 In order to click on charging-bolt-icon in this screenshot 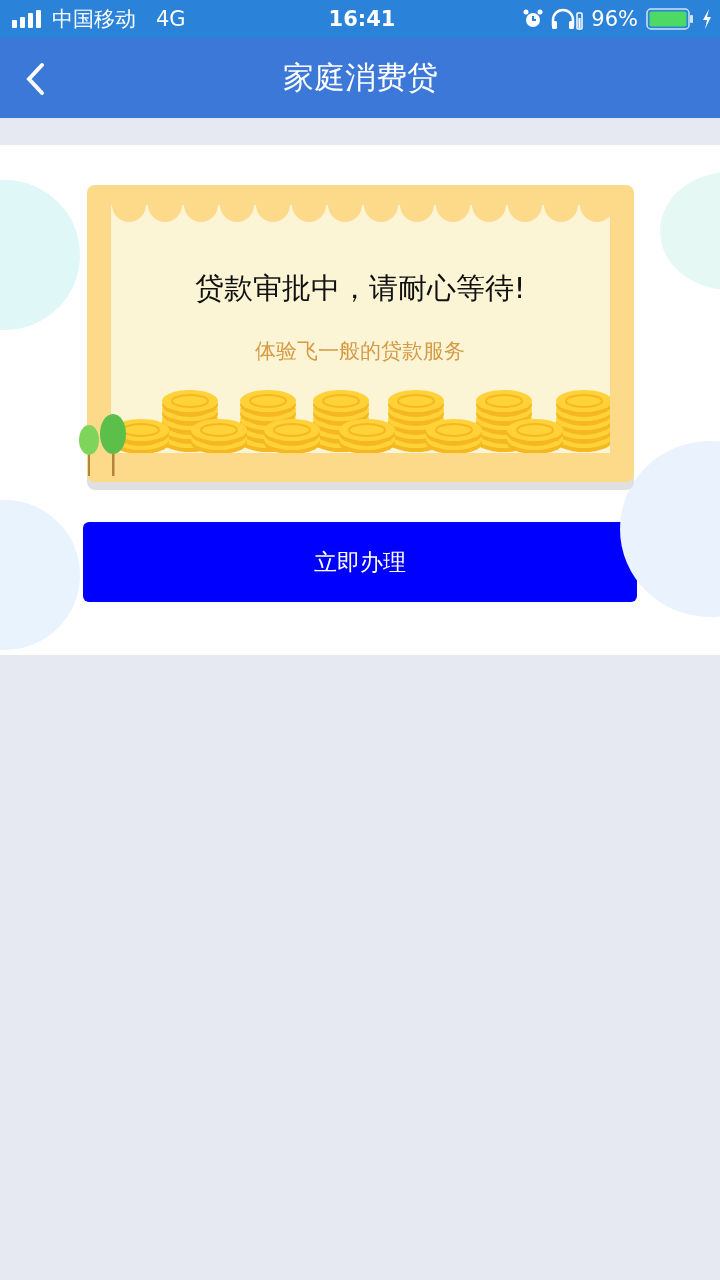, I will do `click(707, 19)`.